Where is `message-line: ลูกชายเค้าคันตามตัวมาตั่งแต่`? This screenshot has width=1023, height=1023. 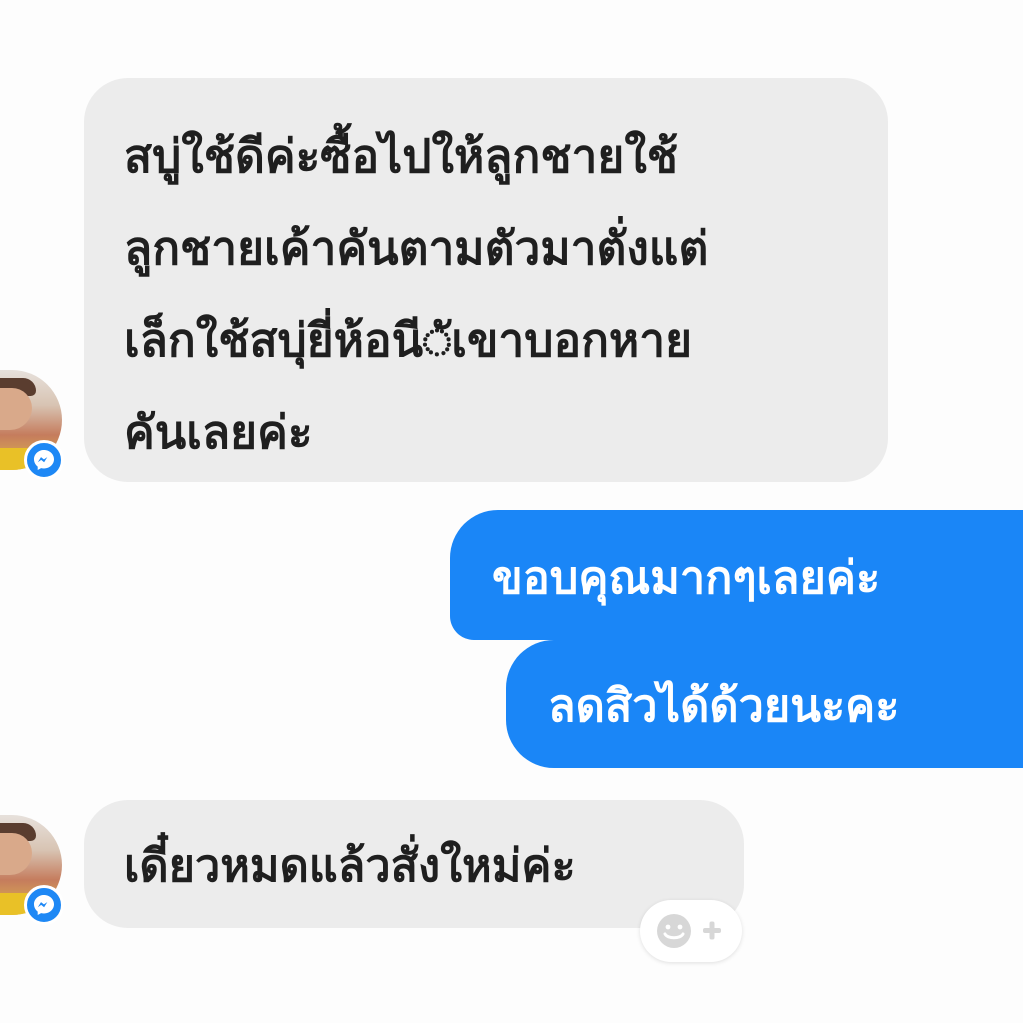
message-line: ลูกชายเค้าคันตามตัวมาตั่งแต่ is located at coordinates (416, 248).